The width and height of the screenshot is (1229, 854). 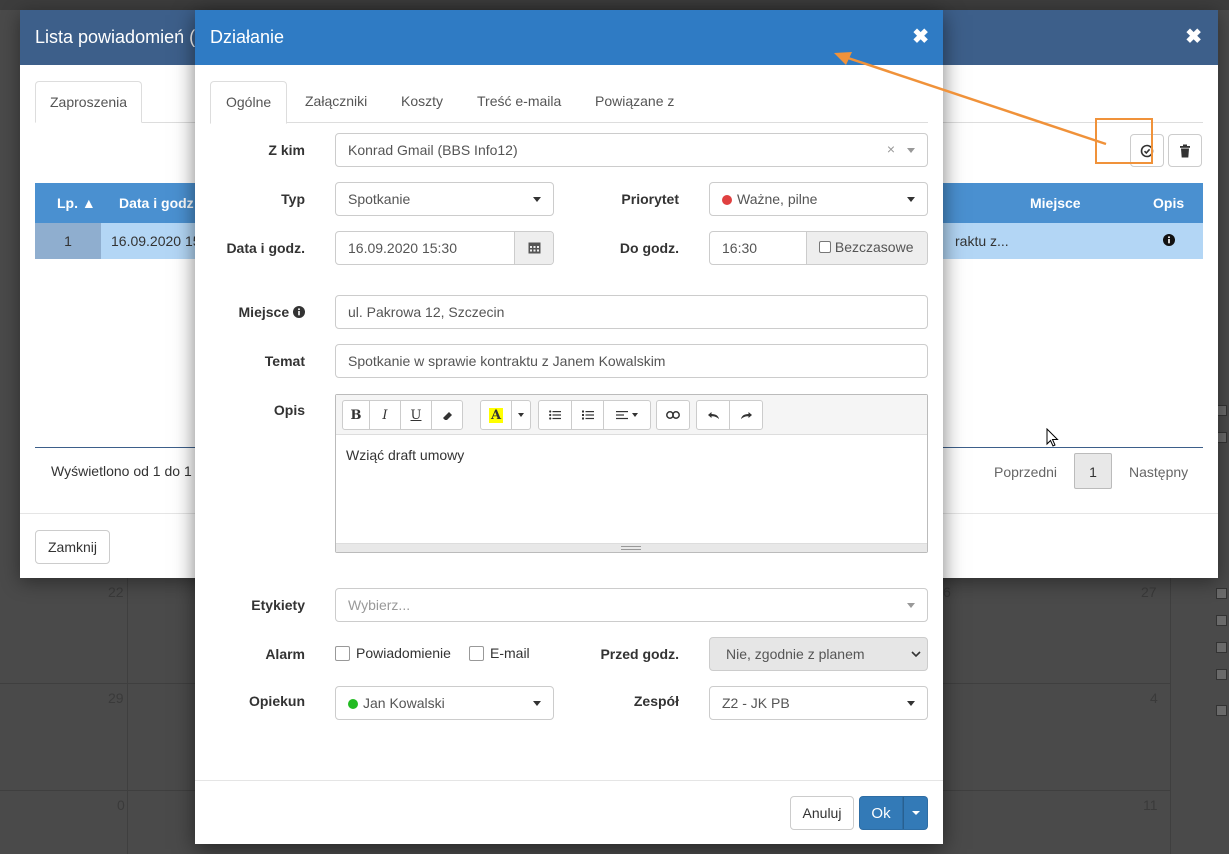 What do you see at coordinates (1154, 698) in the screenshot?
I see `calendar-day-number: 4` at bounding box center [1154, 698].